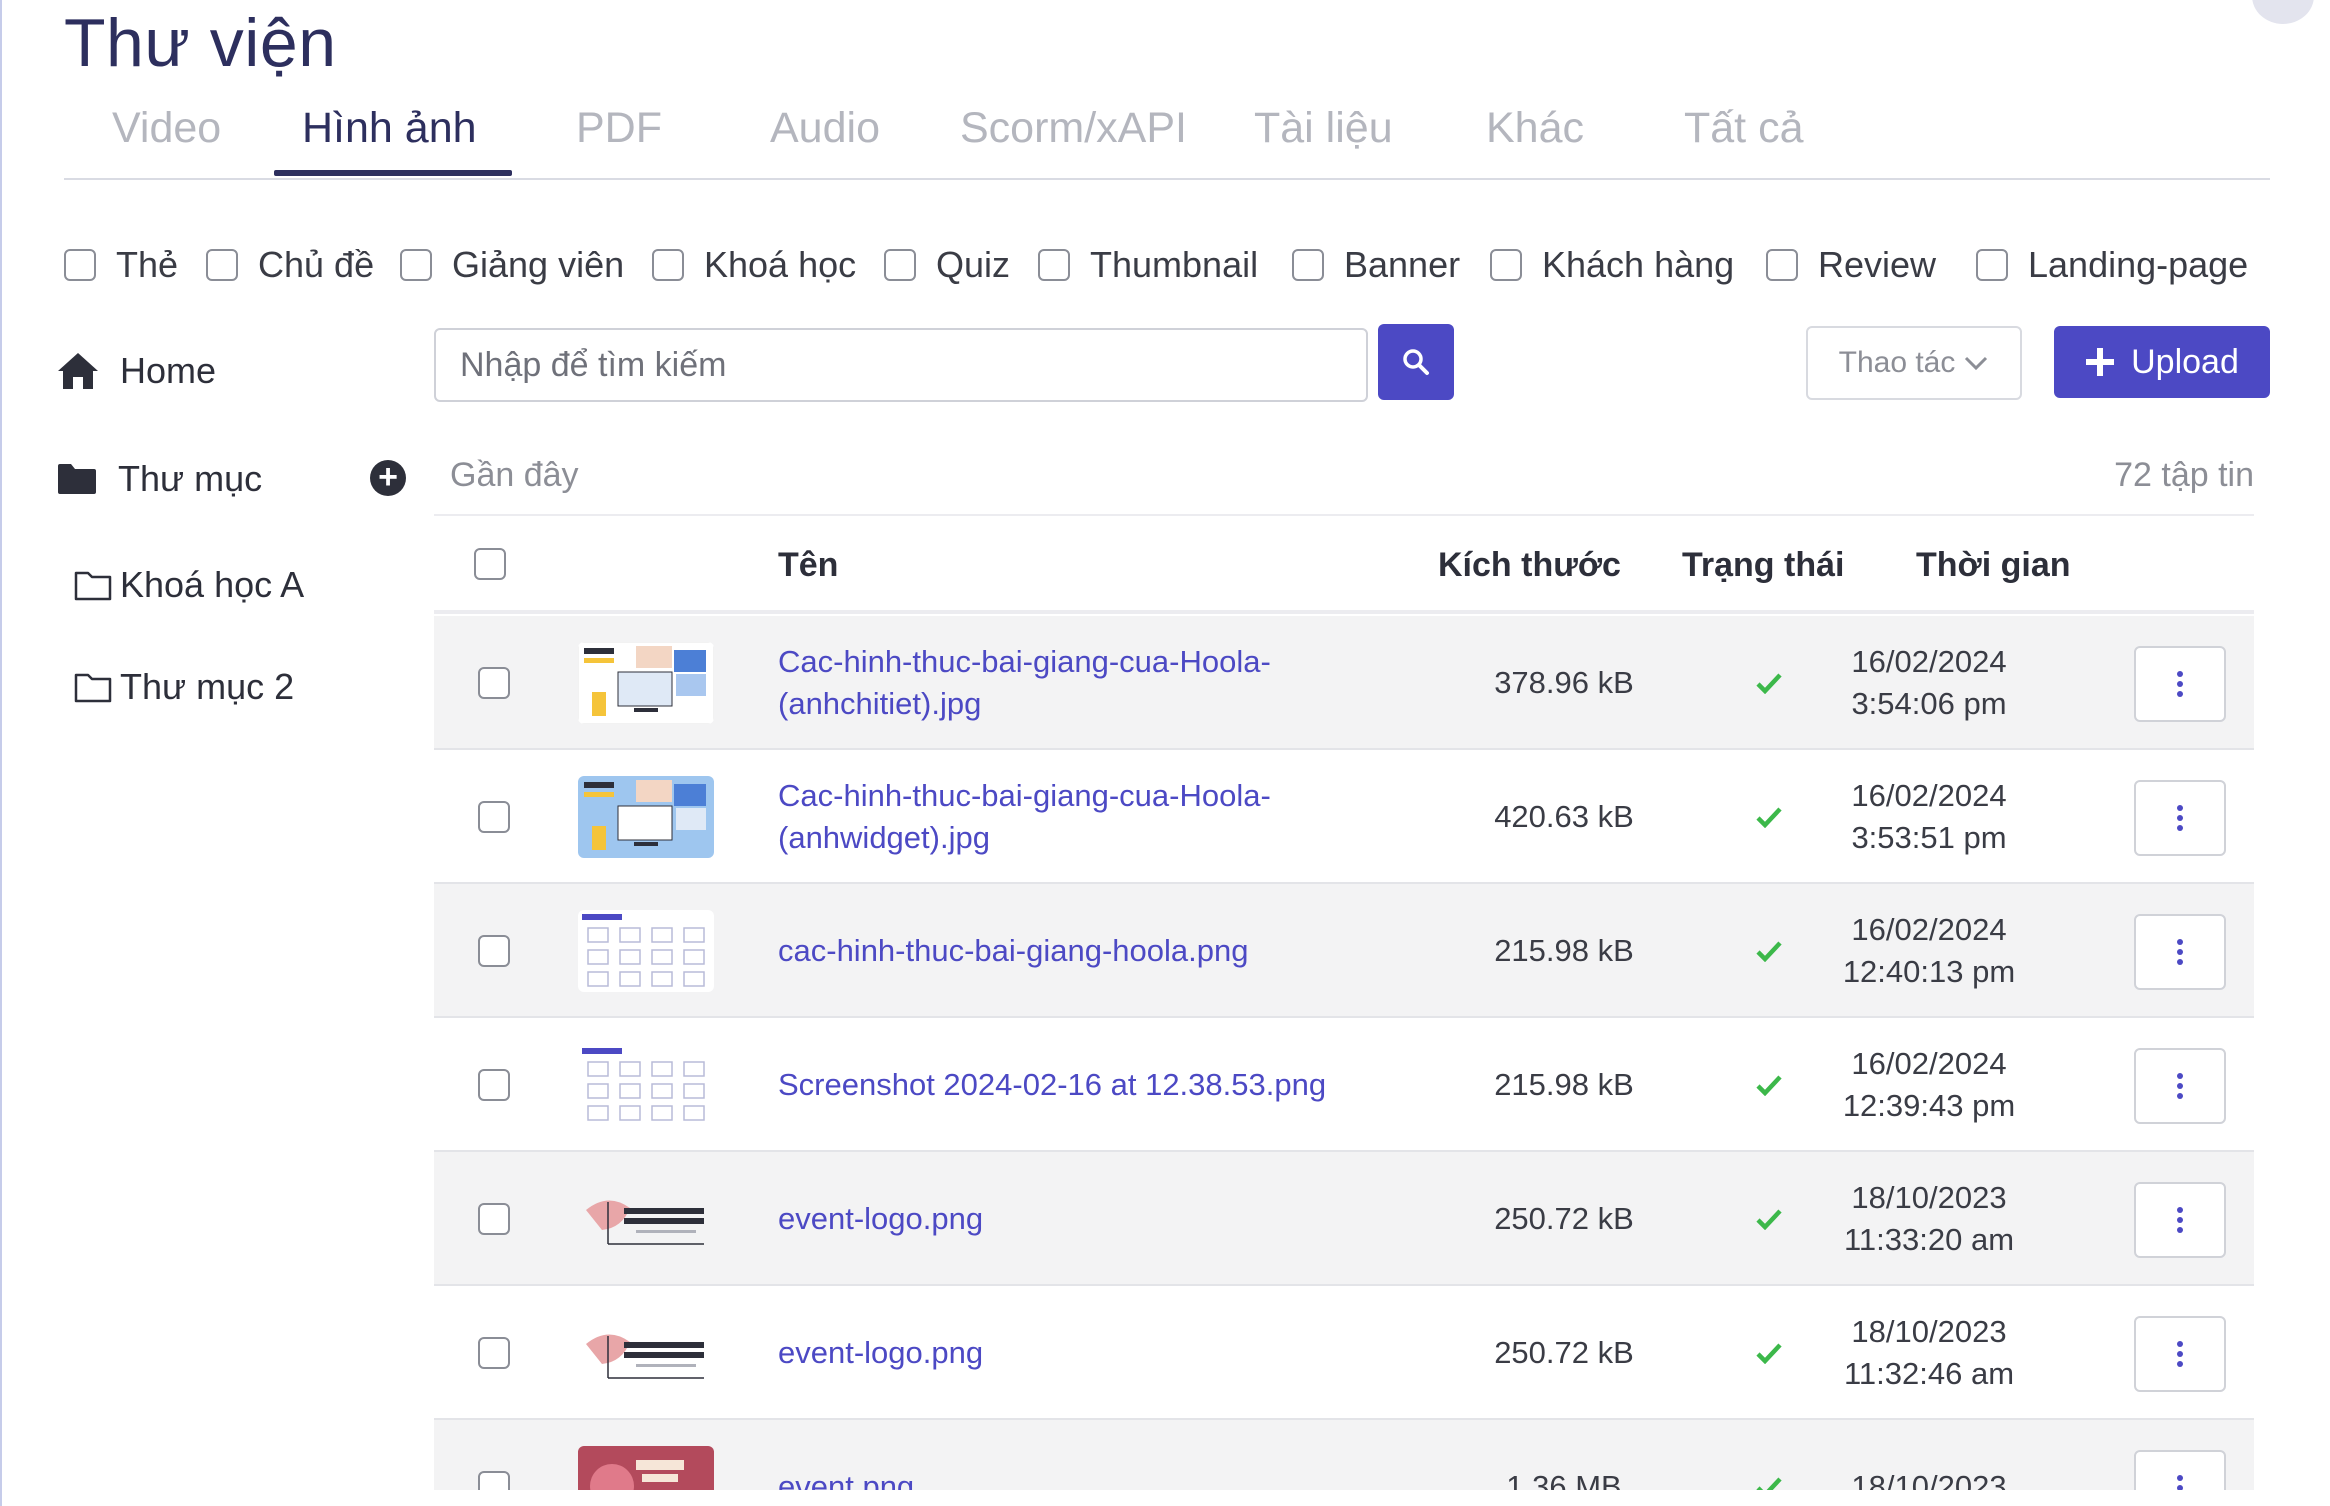 This screenshot has width=2330, height=1506. What do you see at coordinates (1535, 128) in the screenshot?
I see `tab-other: Khác` at bounding box center [1535, 128].